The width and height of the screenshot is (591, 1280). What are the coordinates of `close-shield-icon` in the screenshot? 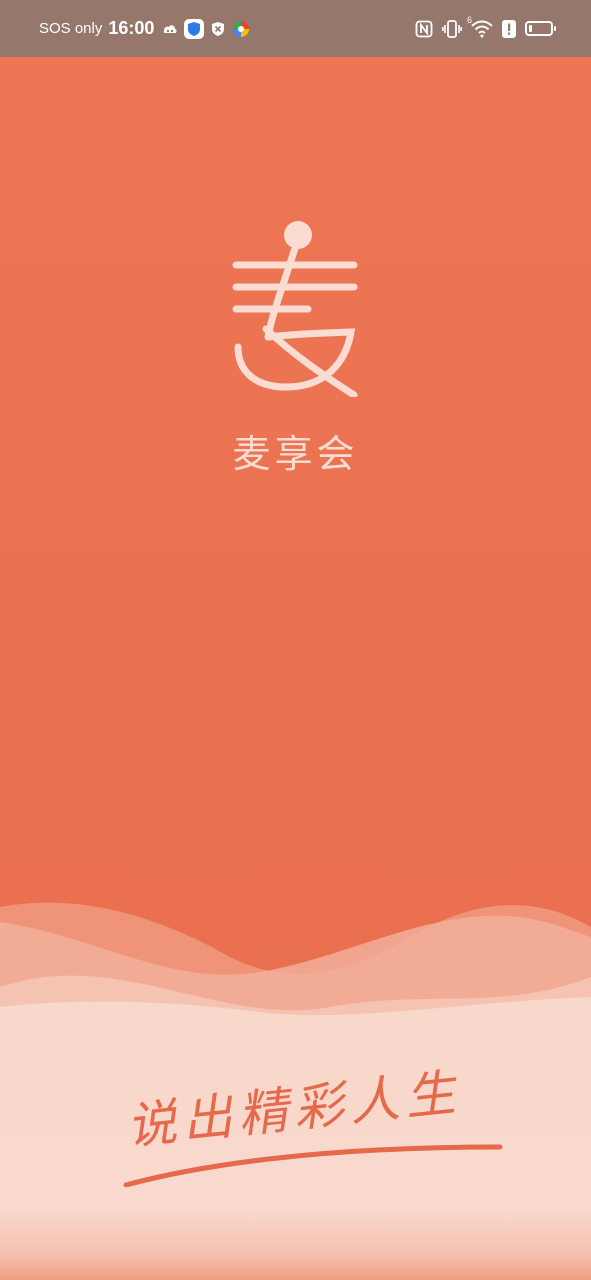 It's located at (218, 29).